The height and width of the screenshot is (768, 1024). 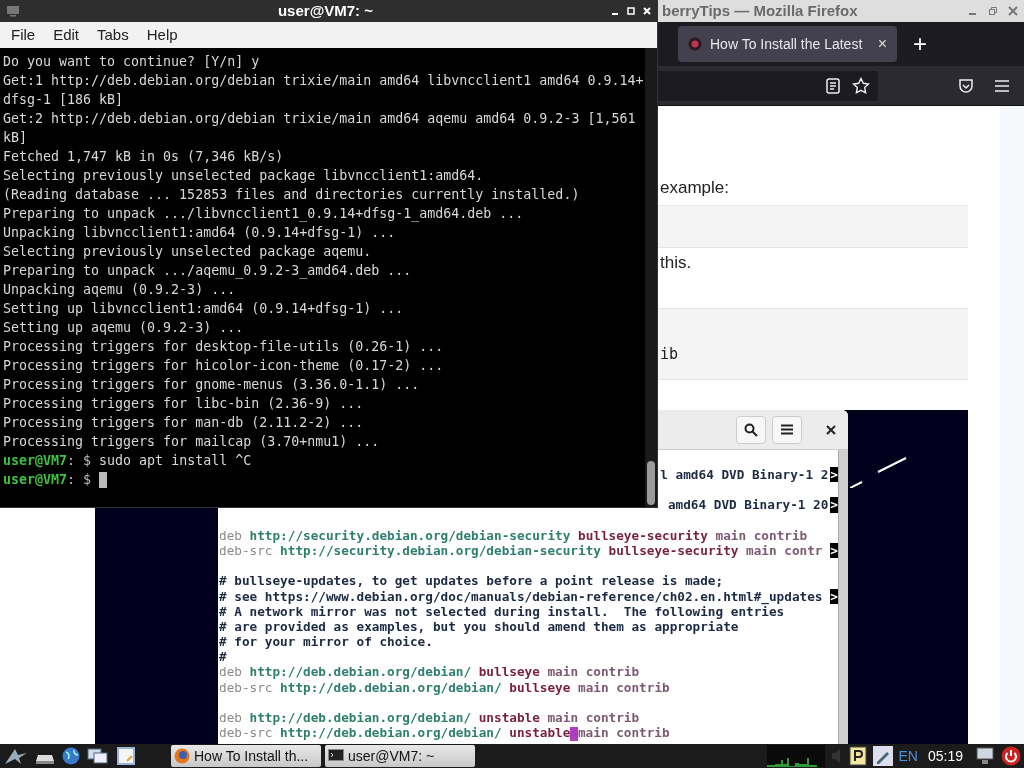 What do you see at coordinates (479, 626) in the screenshot?
I see `code-line: # are provided as examples, but you should amend them as appropriate` at bounding box center [479, 626].